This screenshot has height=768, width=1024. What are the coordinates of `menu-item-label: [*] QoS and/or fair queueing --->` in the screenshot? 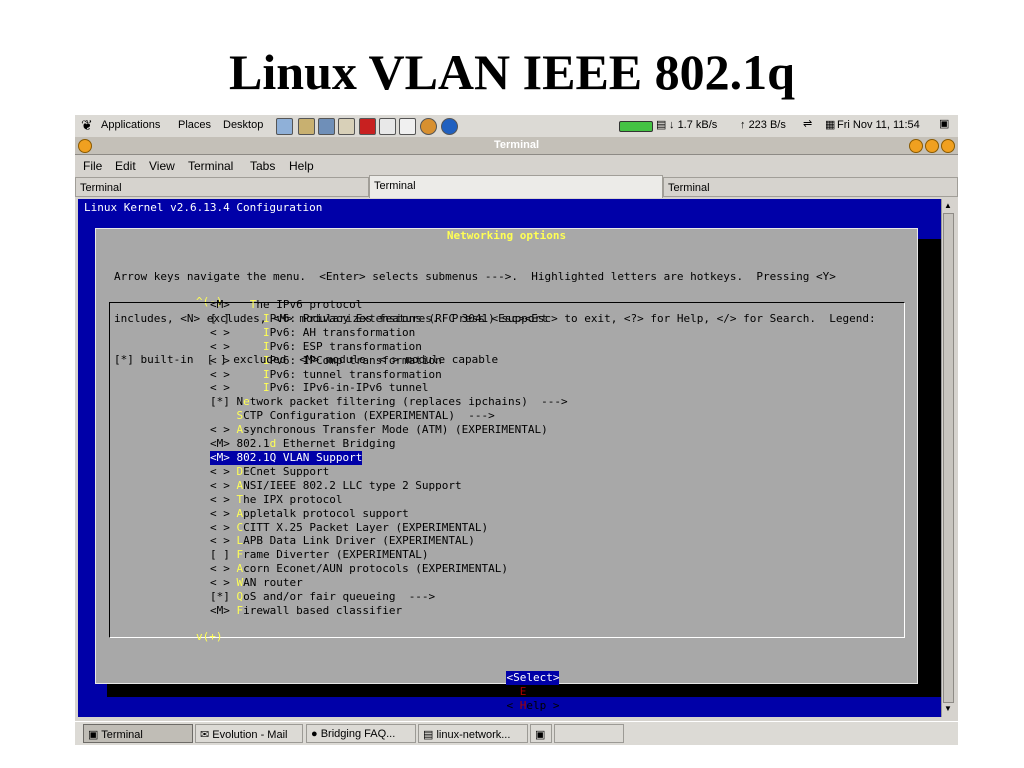 It's located at (323, 597).